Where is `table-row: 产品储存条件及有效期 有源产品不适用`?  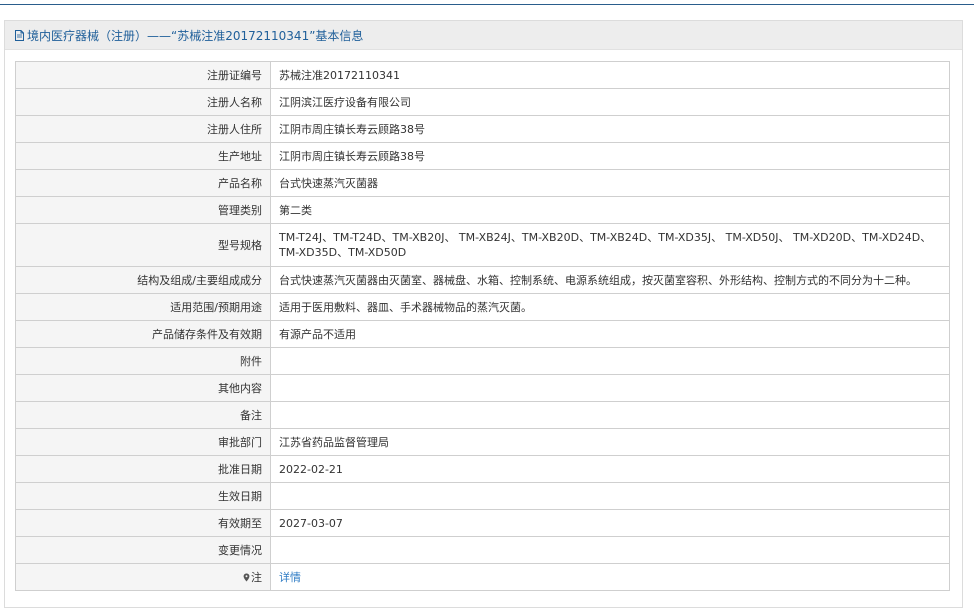 table-row: 产品储存条件及有效期 有源产品不适用 is located at coordinates (482, 334).